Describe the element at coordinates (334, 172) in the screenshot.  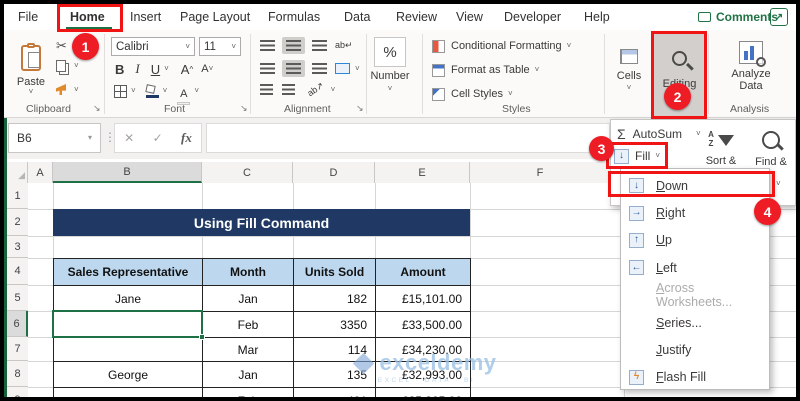
I see `col-header-d: D` at that location.